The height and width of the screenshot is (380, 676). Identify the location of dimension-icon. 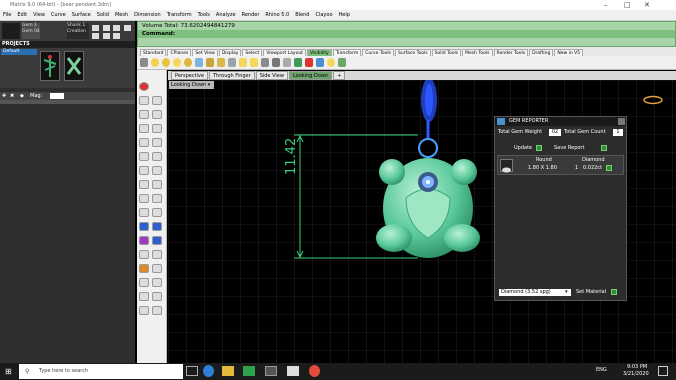
(144, 296).